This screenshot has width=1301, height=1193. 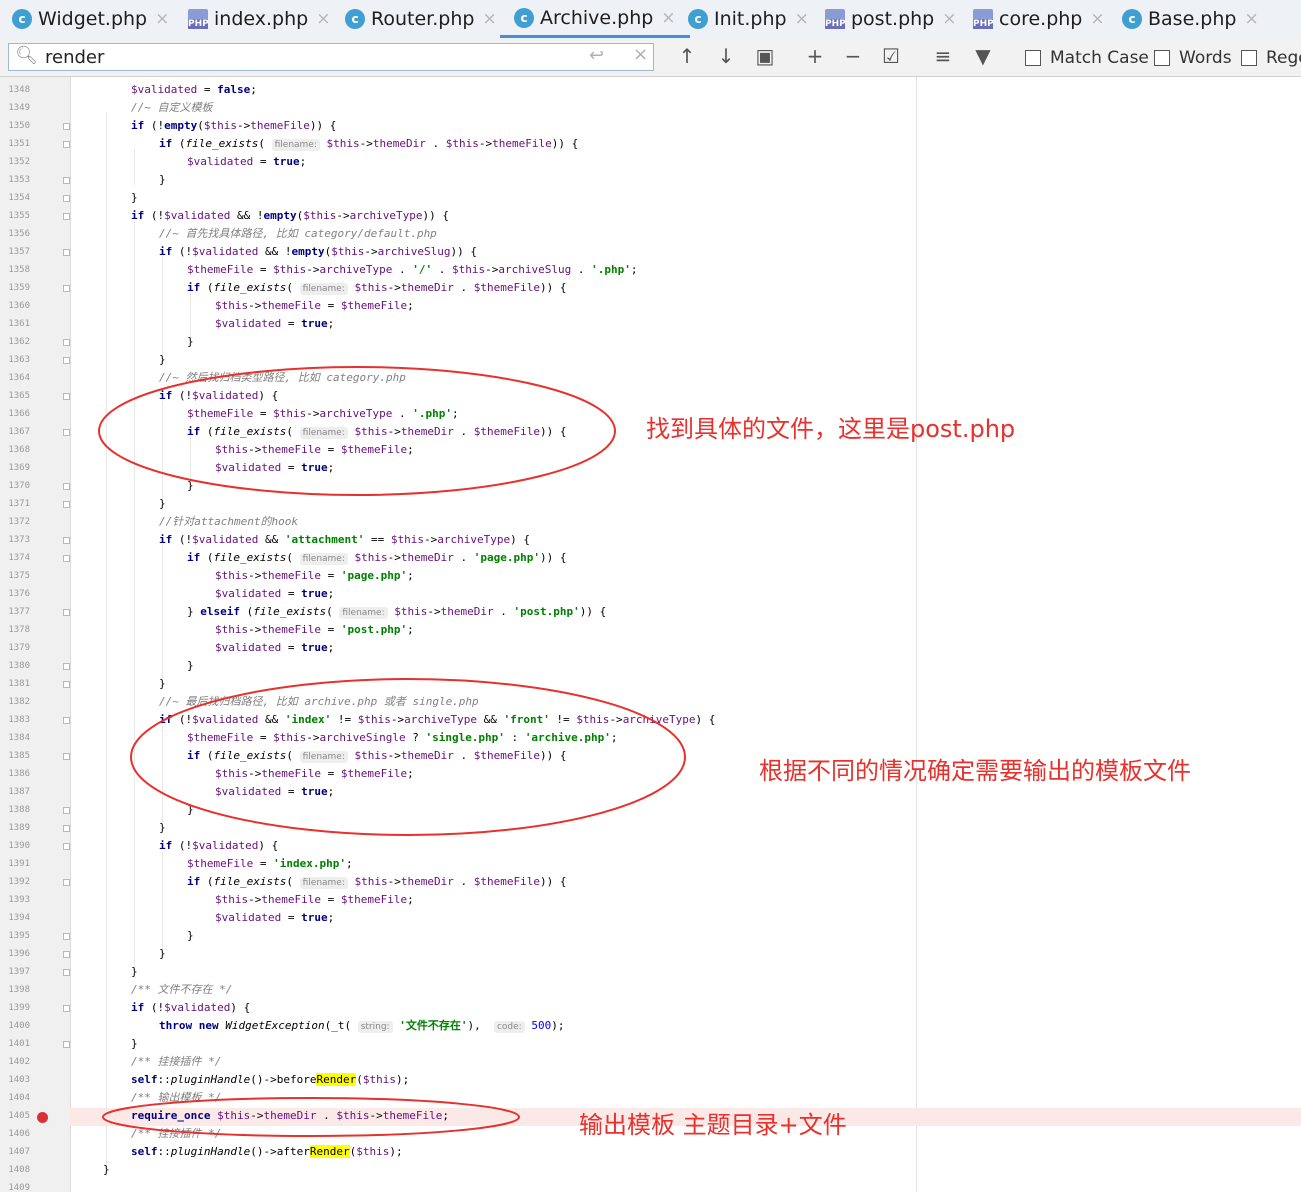 I want to click on tab-init-php: c Init.php ×, so click(x=747, y=19).